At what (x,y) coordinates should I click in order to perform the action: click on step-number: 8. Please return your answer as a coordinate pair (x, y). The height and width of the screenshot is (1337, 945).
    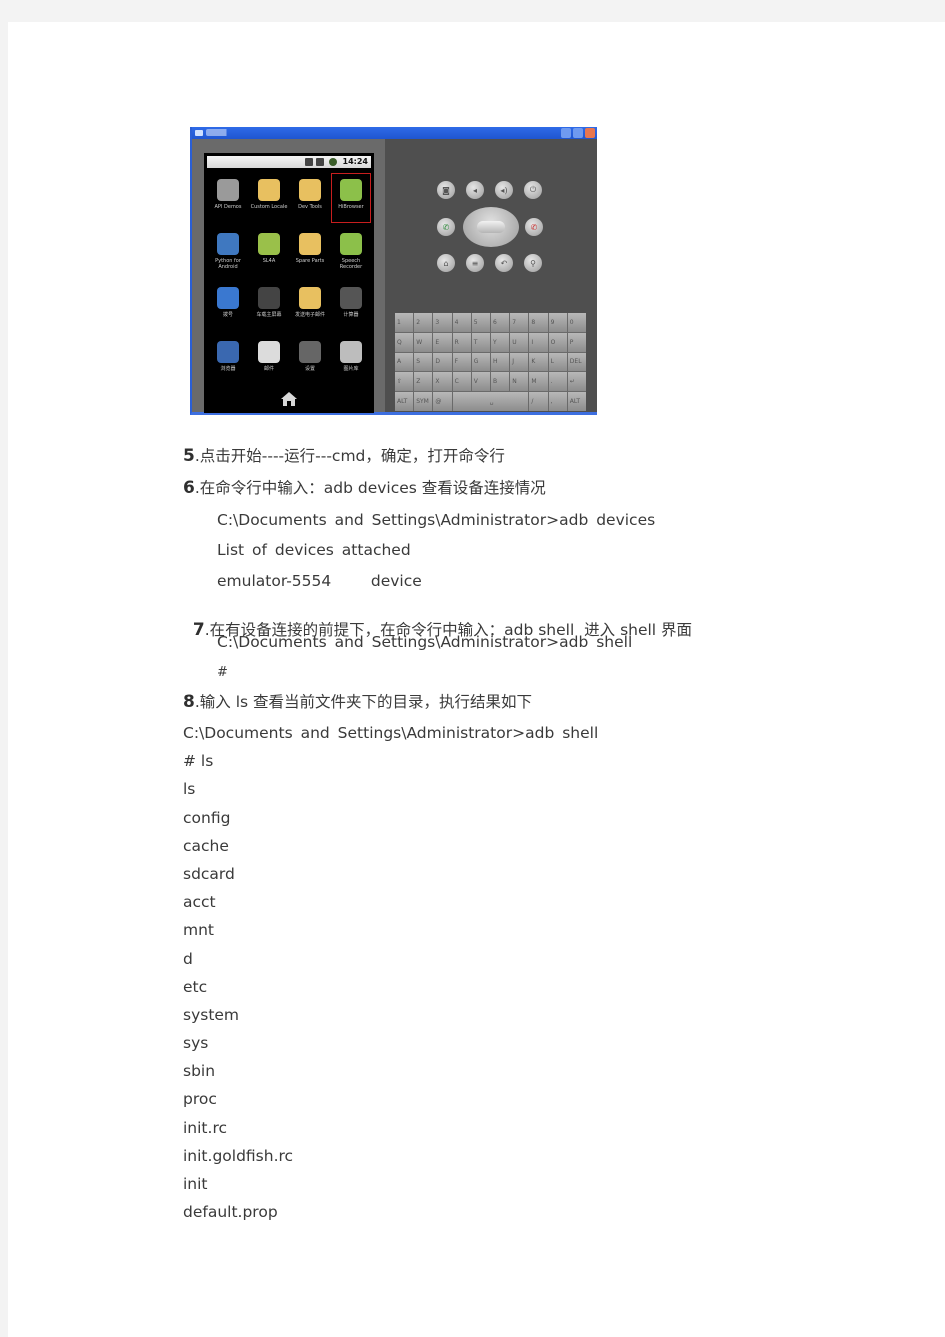
    Looking at the image, I should click on (189, 702).